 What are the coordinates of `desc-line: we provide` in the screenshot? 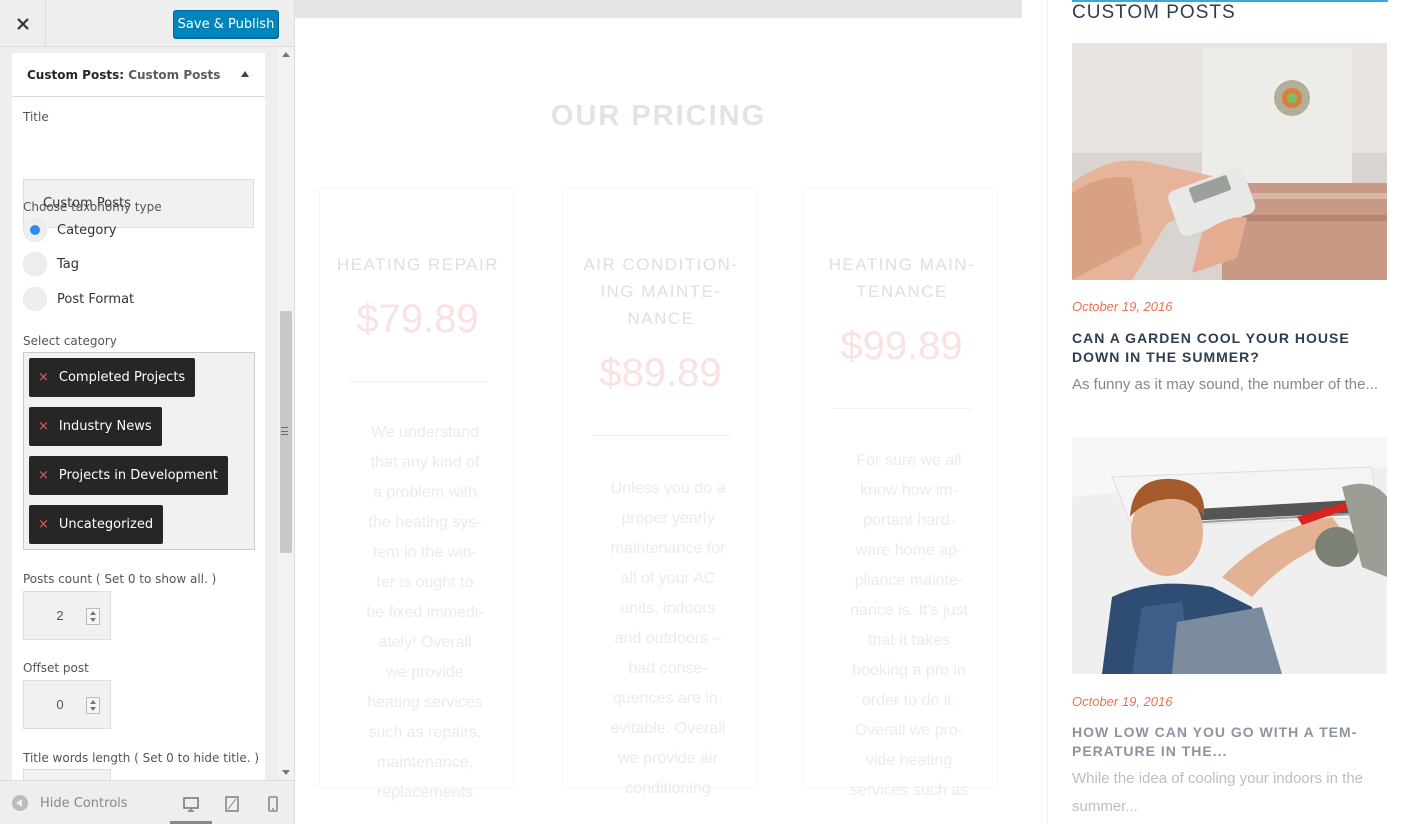 It's located at (425, 672).